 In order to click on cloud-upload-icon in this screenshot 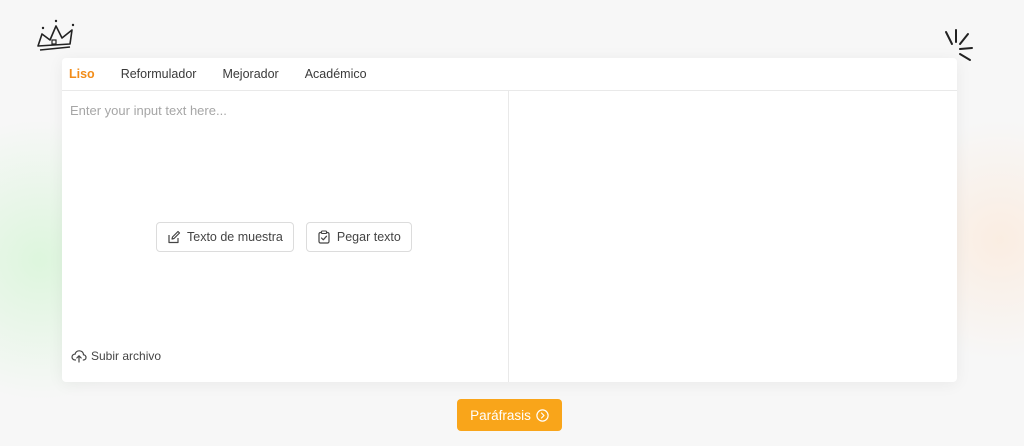, I will do `click(79, 356)`.